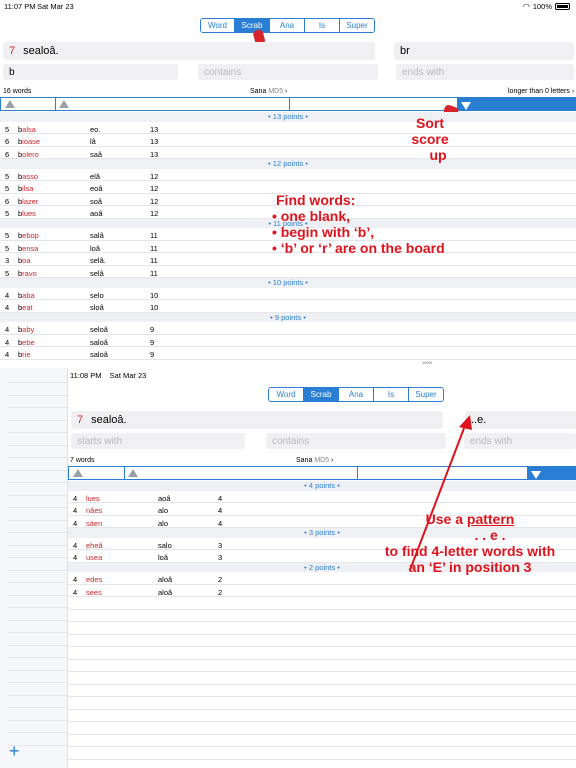  I want to click on table-row: 4 lues aoâ 4, so click(322, 497).